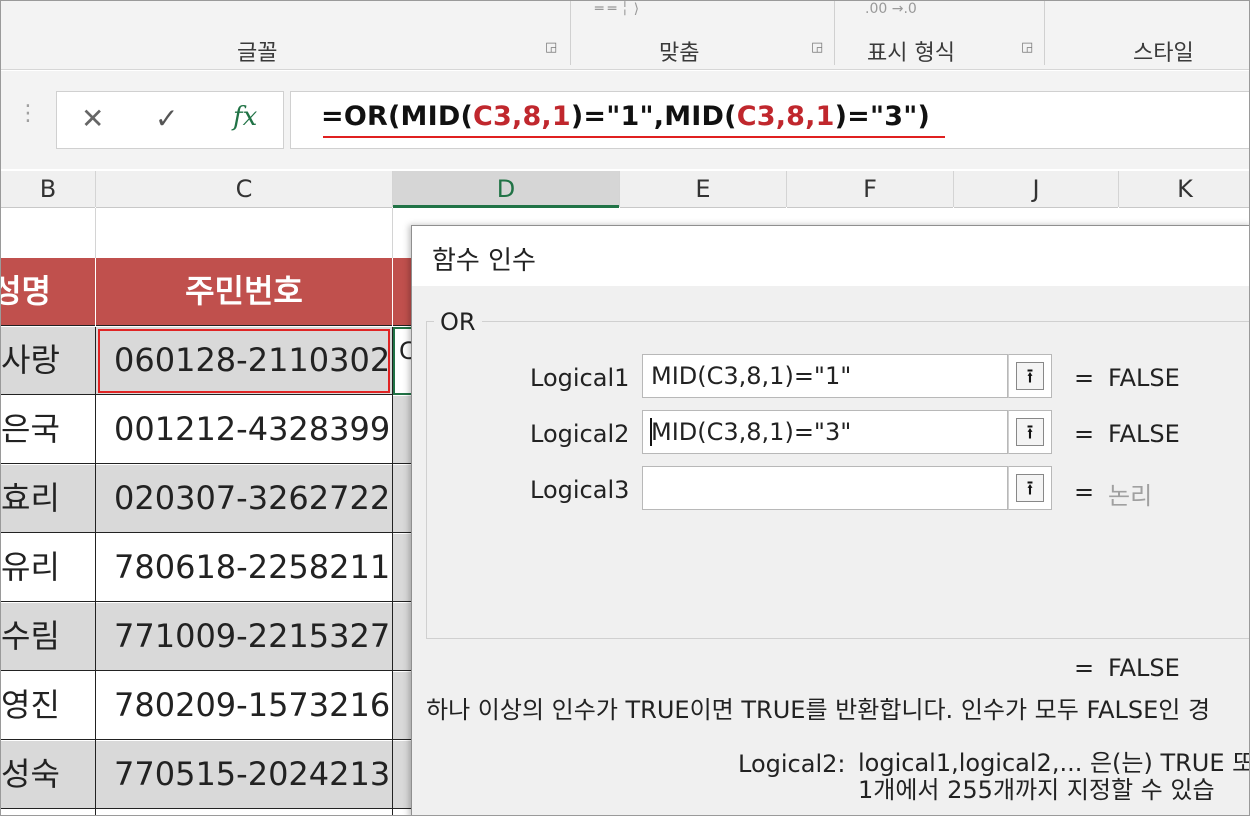 This screenshot has width=1250, height=816. I want to click on column-header-e: E, so click(703, 189).